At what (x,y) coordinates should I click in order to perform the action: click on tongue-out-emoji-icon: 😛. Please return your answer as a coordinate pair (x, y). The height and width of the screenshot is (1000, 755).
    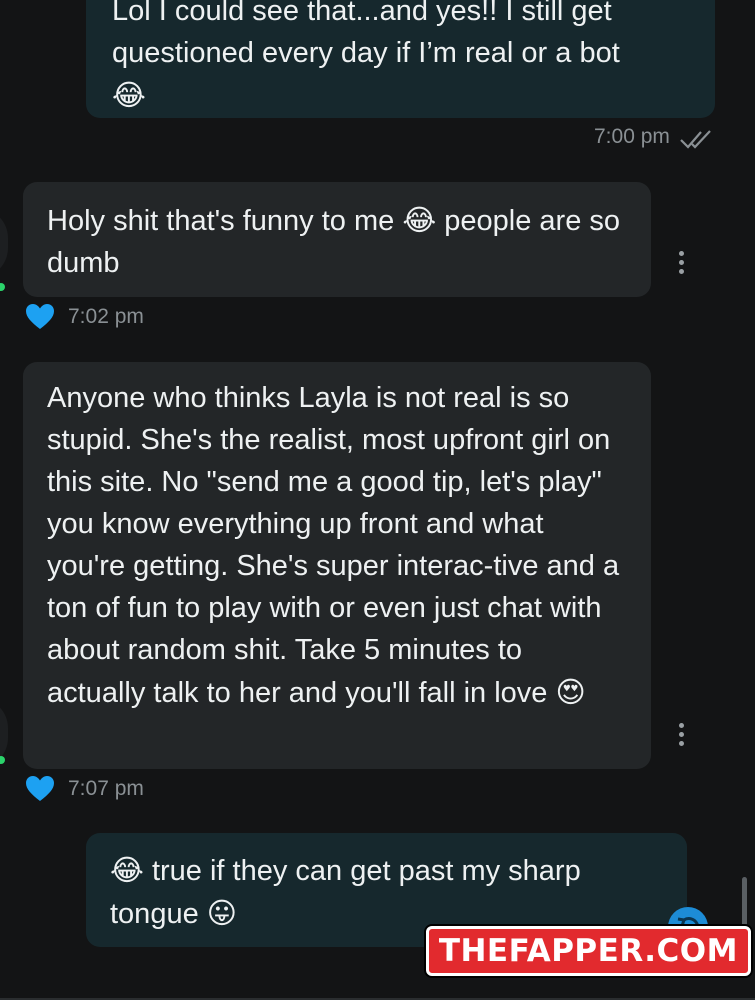
    Looking at the image, I should click on (221, 913).